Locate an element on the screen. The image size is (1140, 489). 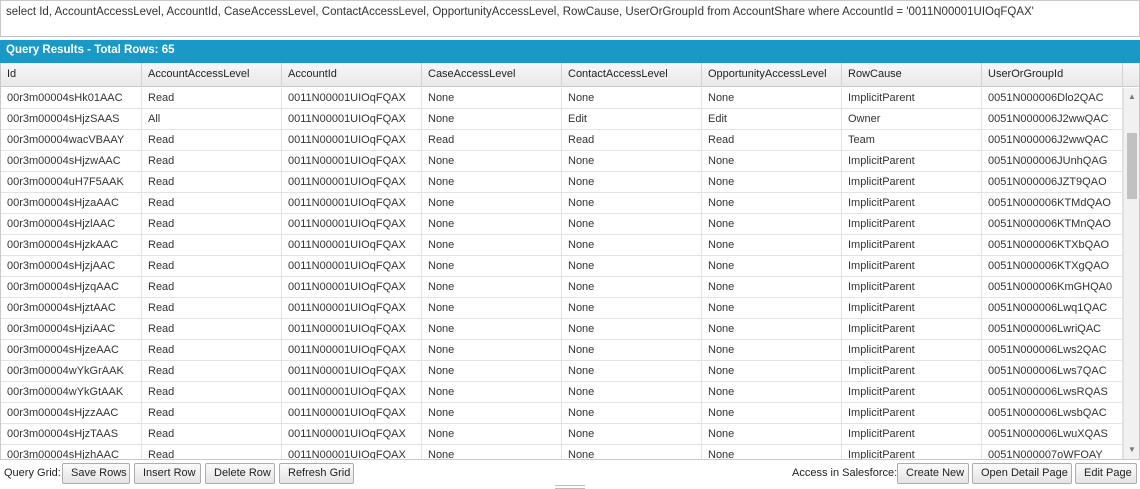
table-cell: 00r3m00004sHjzwAAC is located at coordinates (71, 161).